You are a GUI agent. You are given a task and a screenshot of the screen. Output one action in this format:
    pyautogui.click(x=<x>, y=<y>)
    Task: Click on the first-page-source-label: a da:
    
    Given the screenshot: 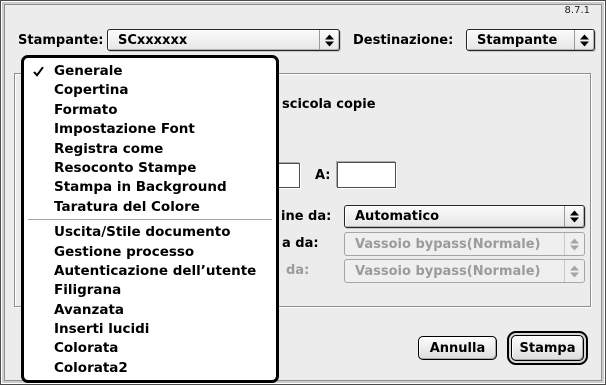 What is the action you would take?
    pyautogui.click(x=300, y=243)
    